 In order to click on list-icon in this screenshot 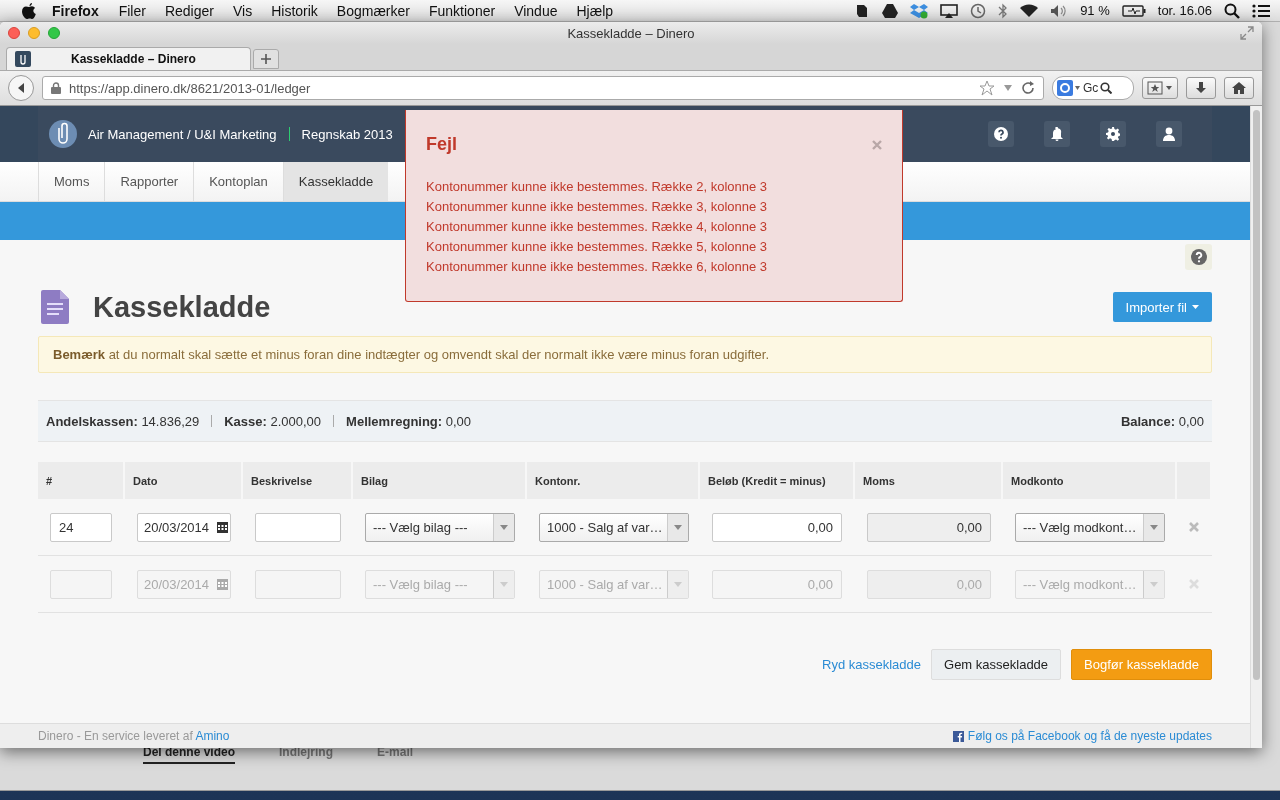, I will do `click(1261, 10)`.